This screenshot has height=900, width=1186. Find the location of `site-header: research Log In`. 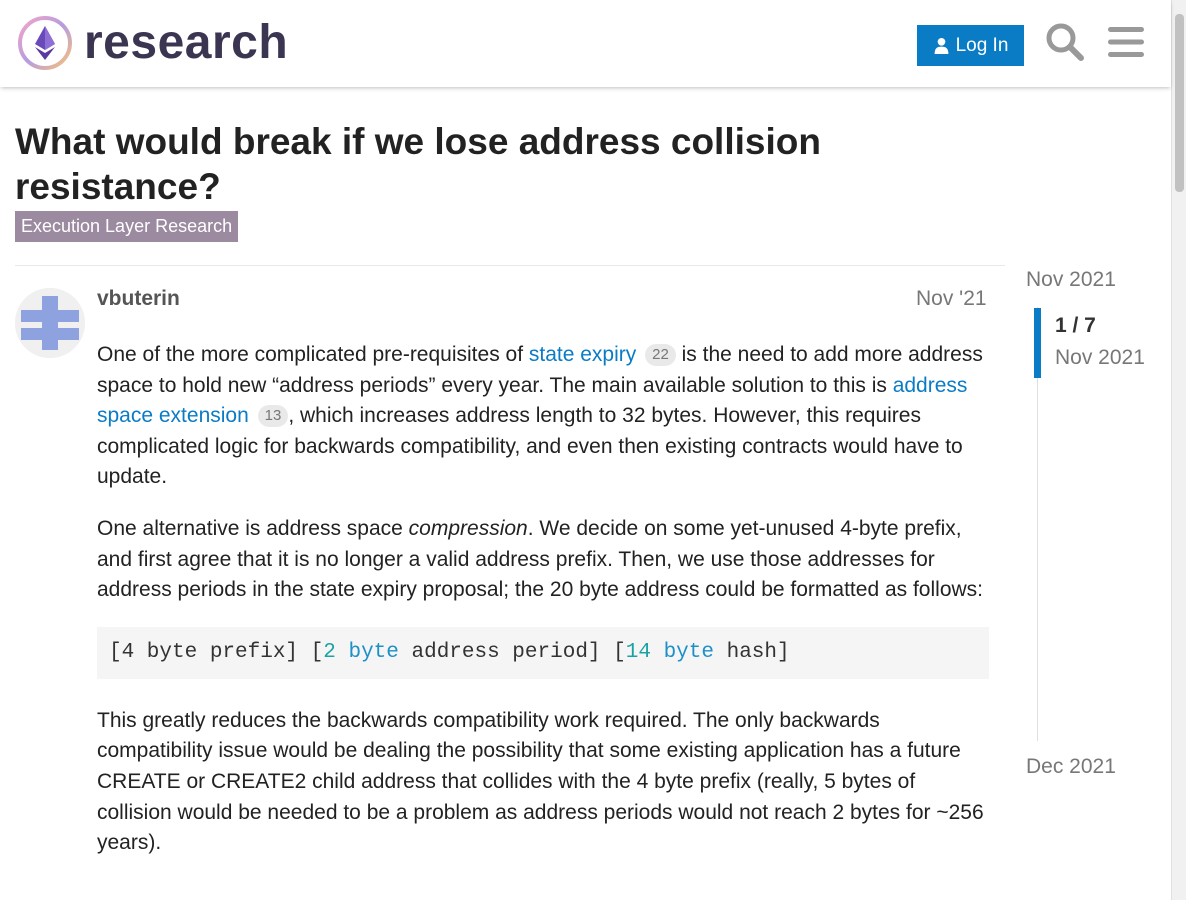

site-header: research Log In is located at coordinates (585, 43).